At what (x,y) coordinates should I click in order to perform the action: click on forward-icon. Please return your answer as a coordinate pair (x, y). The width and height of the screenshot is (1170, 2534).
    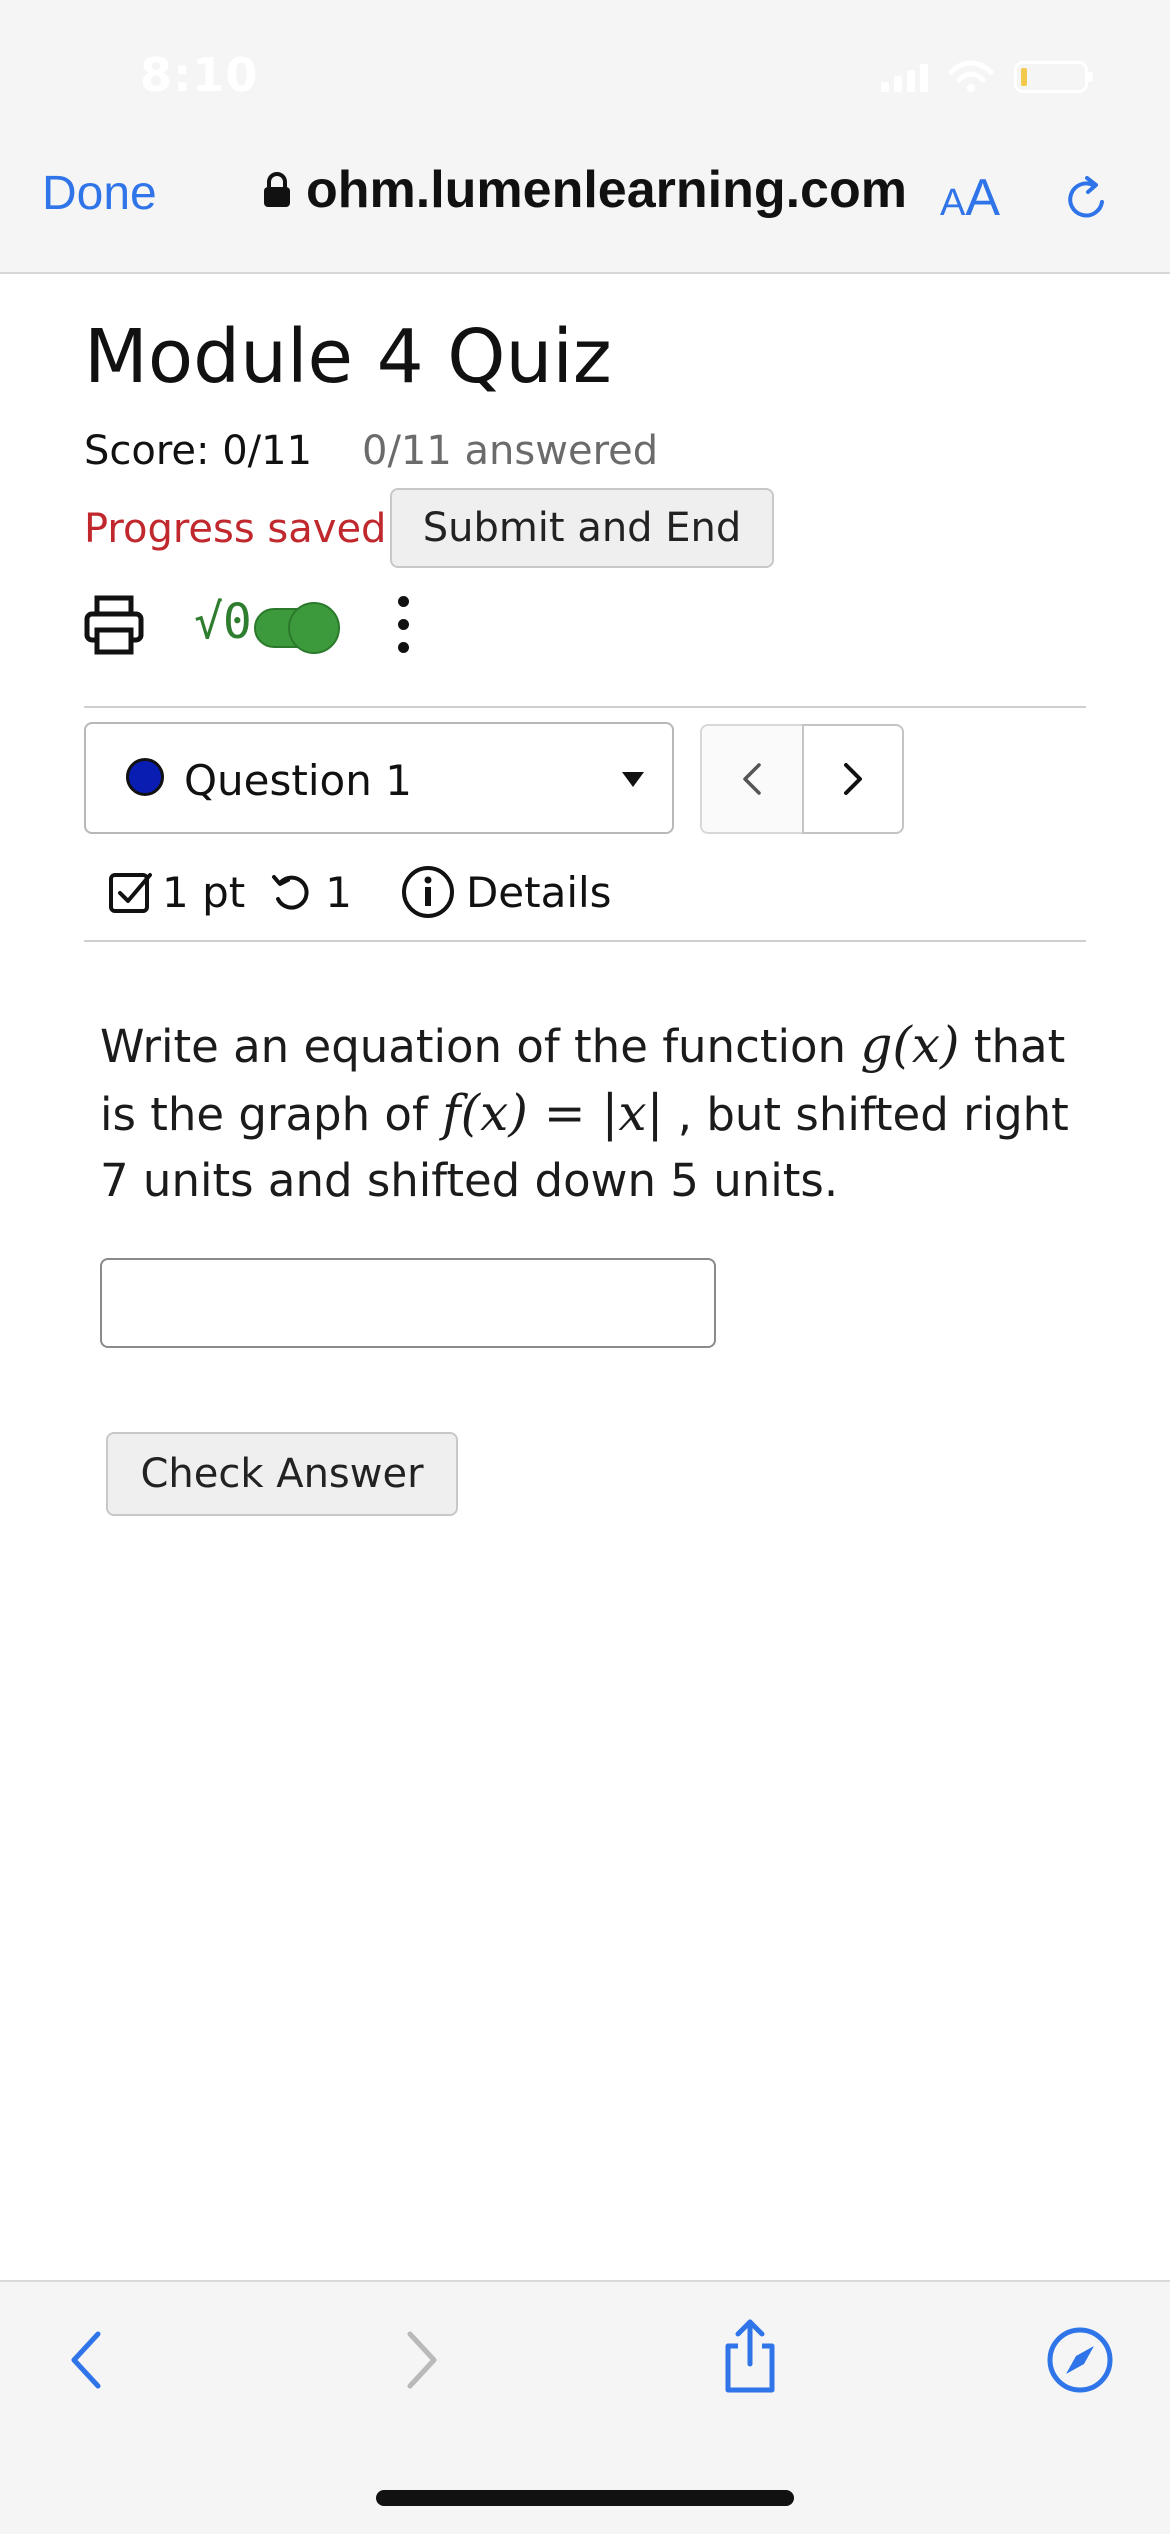
    Looking at the image, I should click on (422, 2362).